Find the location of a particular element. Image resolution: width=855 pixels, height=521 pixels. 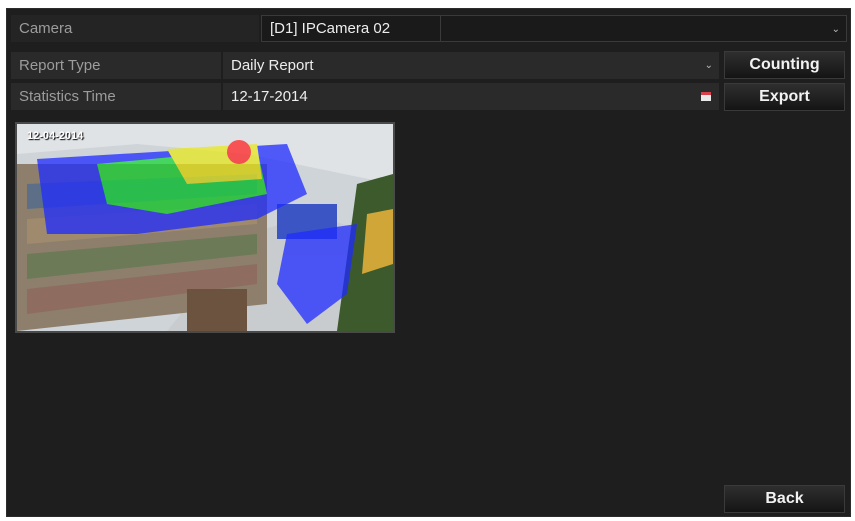

report-type-row: Report Type Daily Report ⌄ is located at coordinates (365, 65).